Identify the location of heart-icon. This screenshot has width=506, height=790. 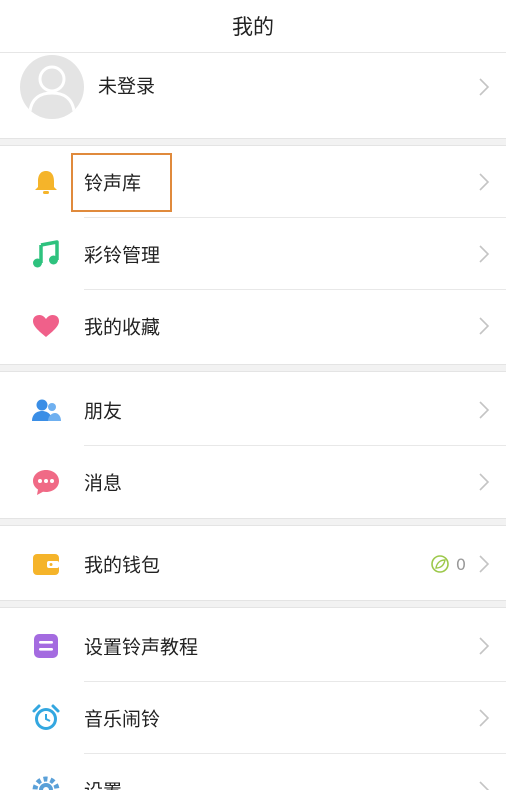
(46, 326).